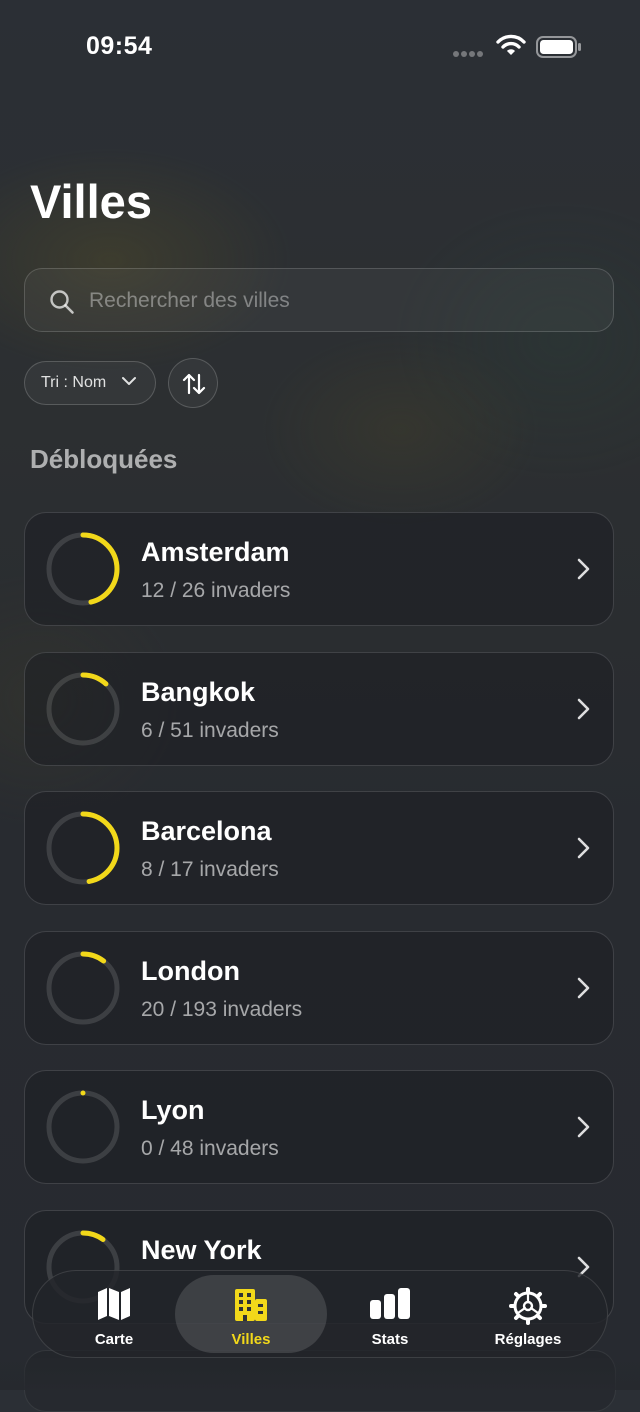 This screenshot has width=640, height=1412. Describe the element at coordinates (251, 1339) in the screenshot. I see `tab-label: Villes` at that location.